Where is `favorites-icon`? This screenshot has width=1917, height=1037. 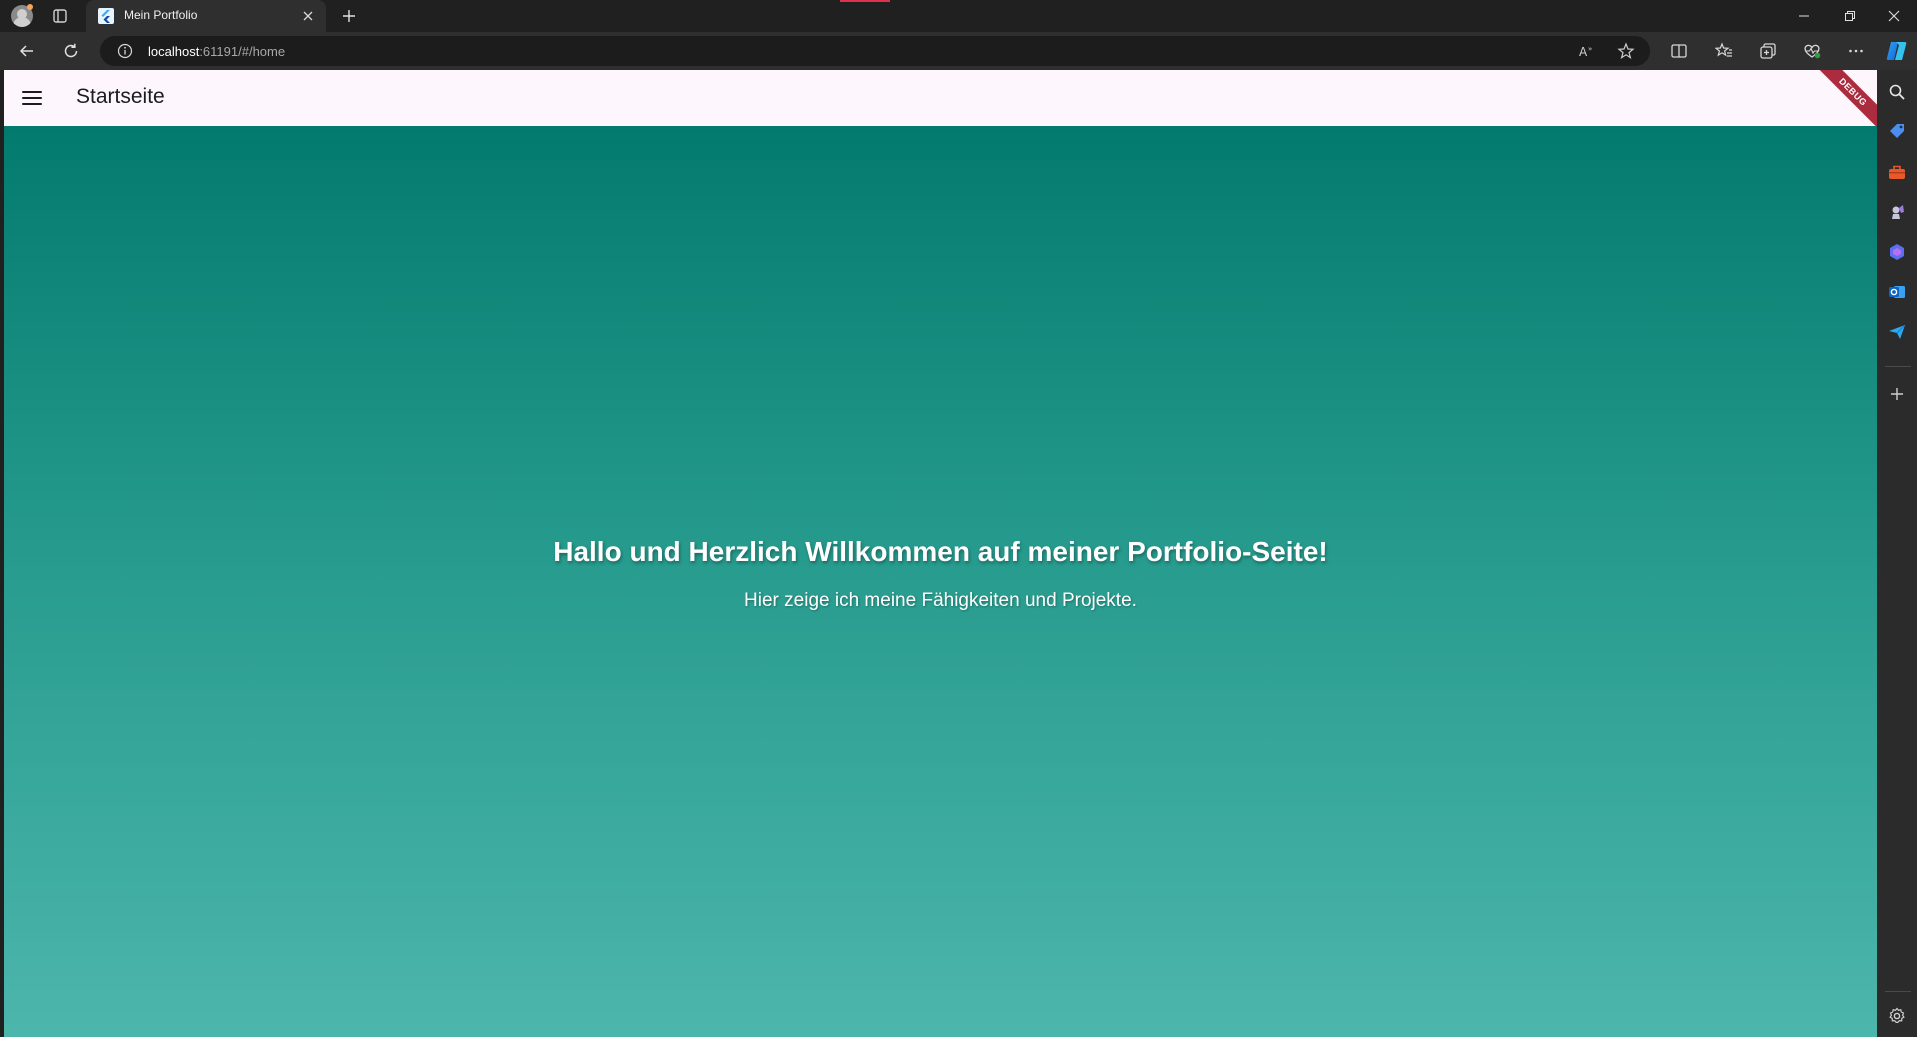
favorites-icon is located at coordinates (1724, 51).